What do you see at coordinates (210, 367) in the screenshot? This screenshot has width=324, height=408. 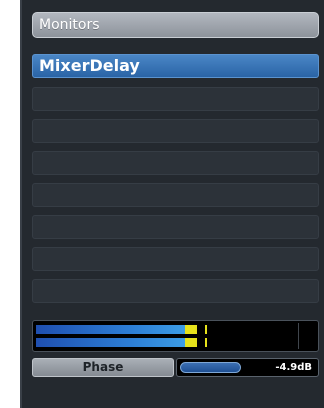 I see `phase-level-bar` at bounding box center [210, 367].